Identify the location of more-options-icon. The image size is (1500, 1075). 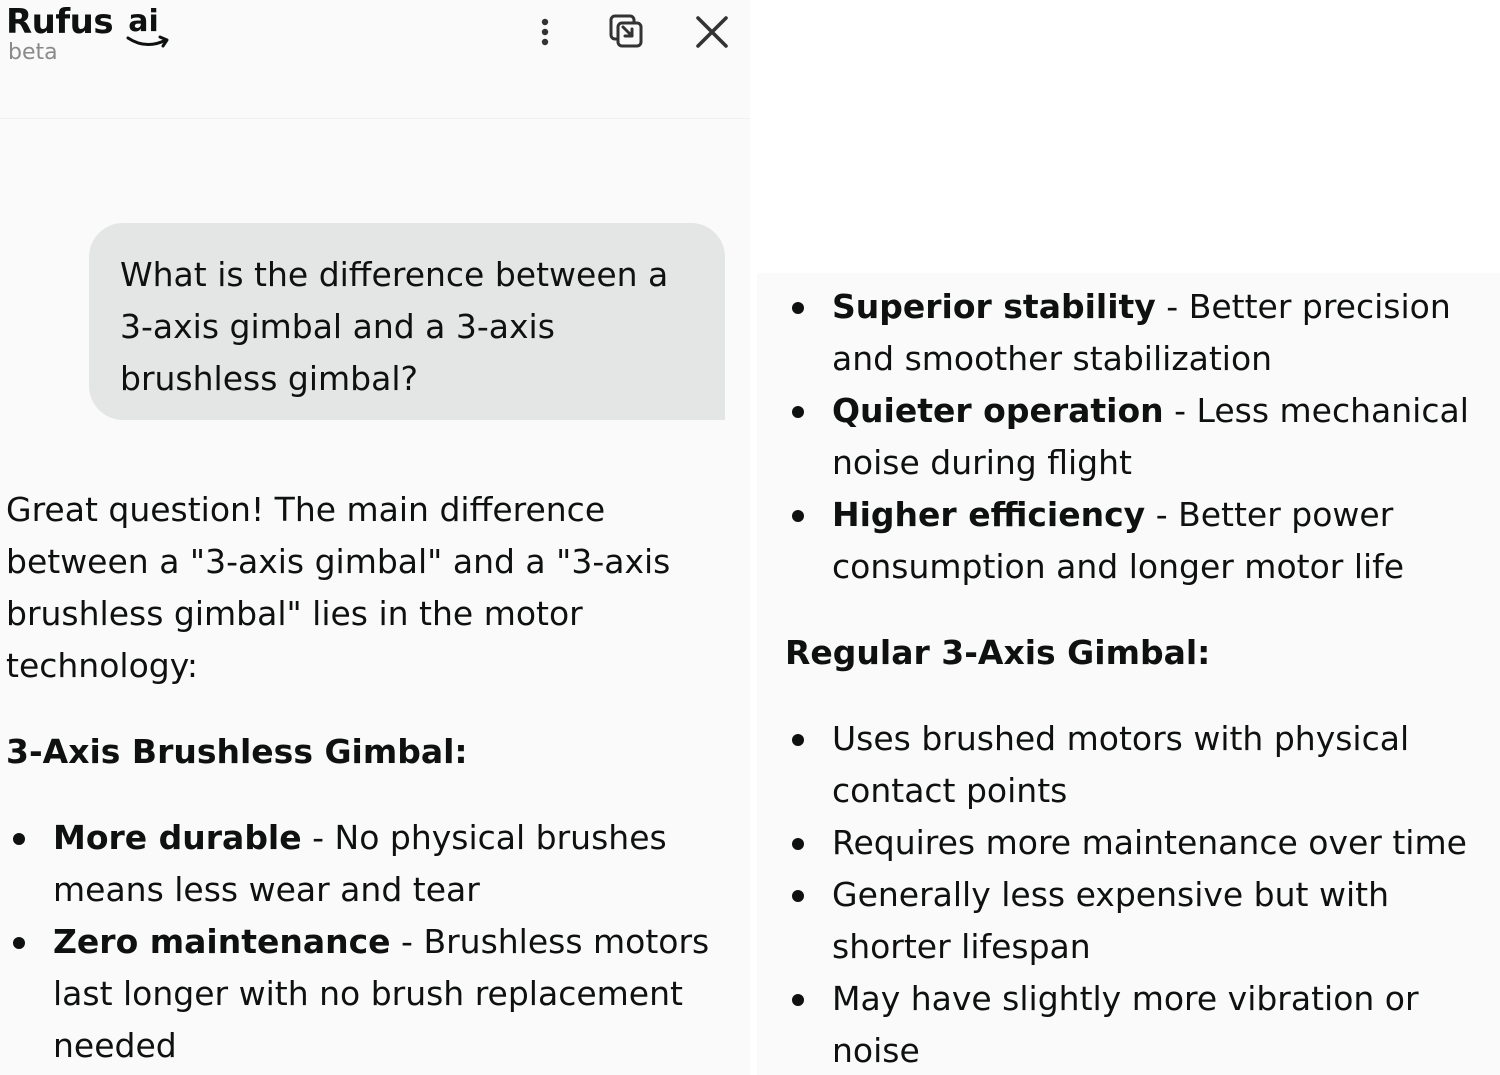
(545, 32).